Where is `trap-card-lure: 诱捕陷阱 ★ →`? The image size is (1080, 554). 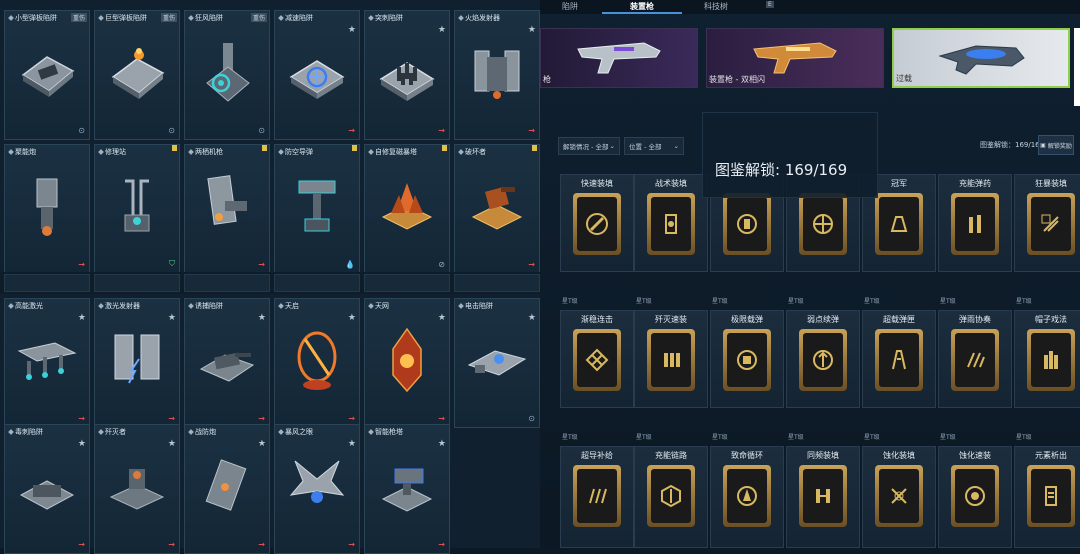 trap-card-lure: 诱捕陷阱 ★ → is located at coordinates (227, 363).